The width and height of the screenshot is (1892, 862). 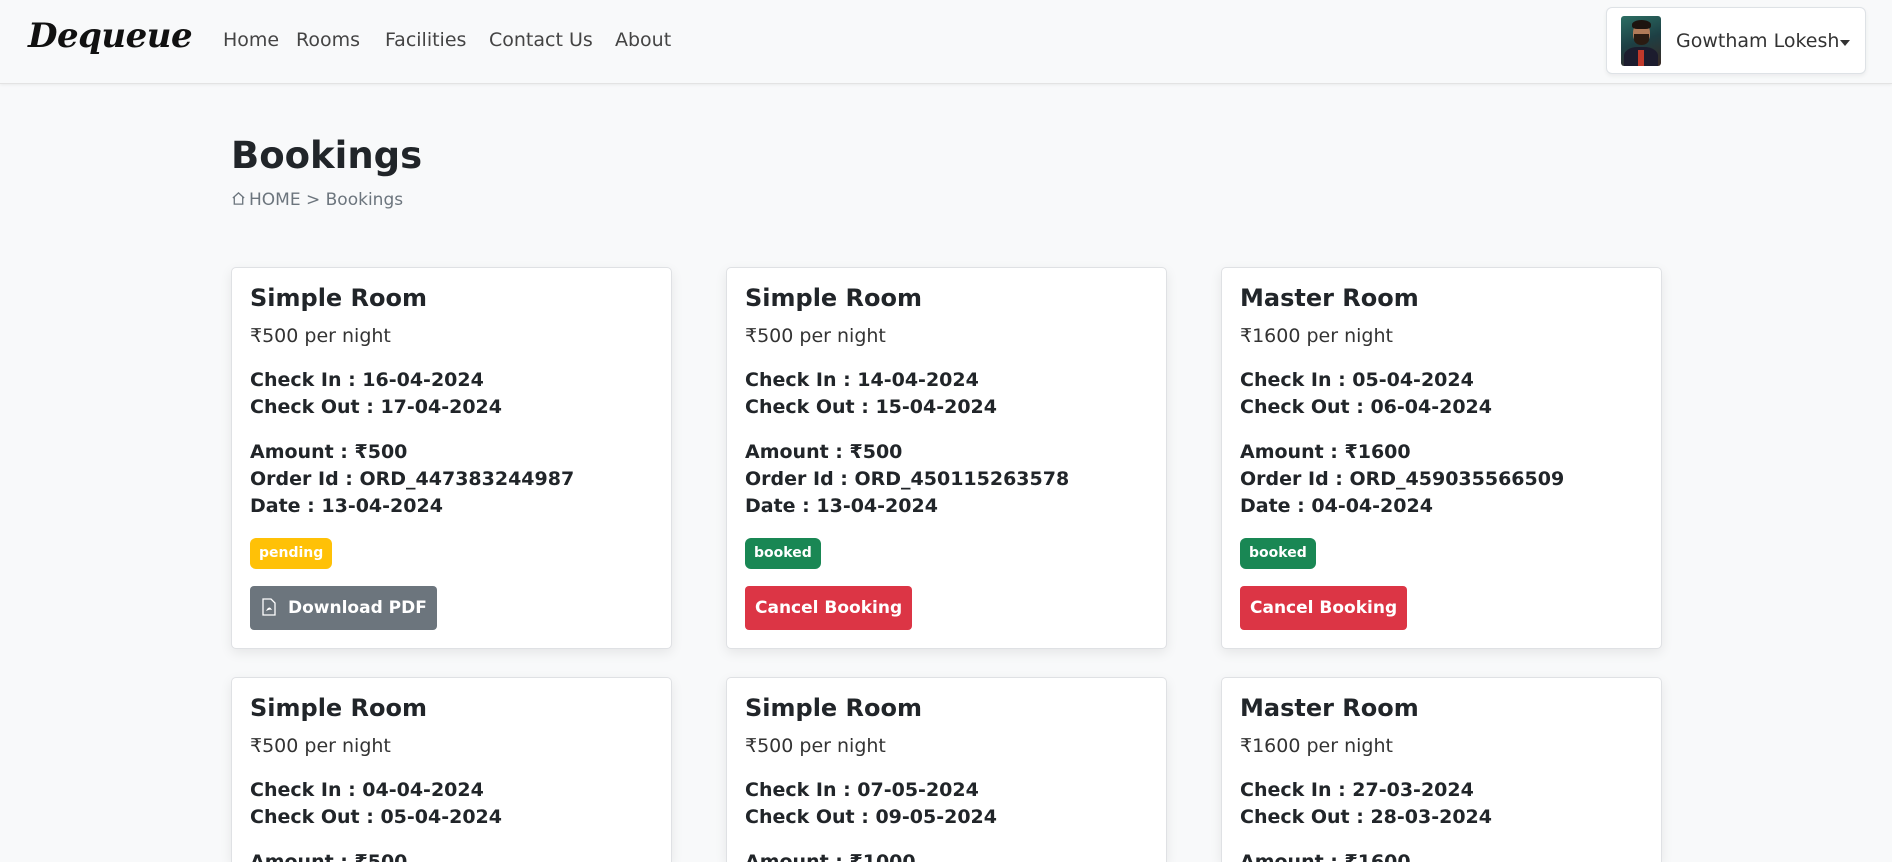 I want to click on chevron-down-icon, so click(x=1845, y=43).